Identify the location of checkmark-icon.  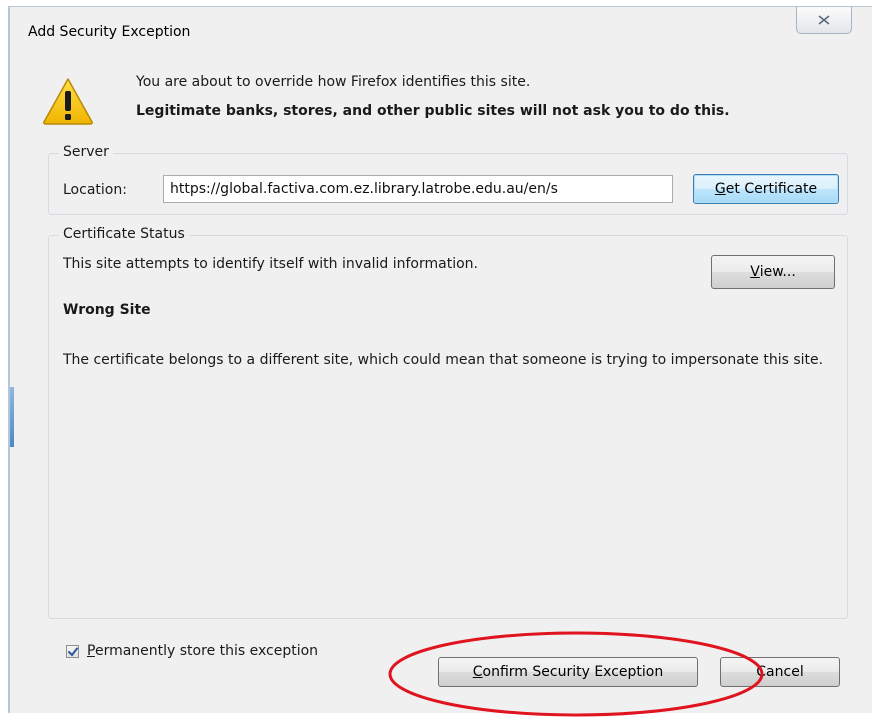
(73, 651).